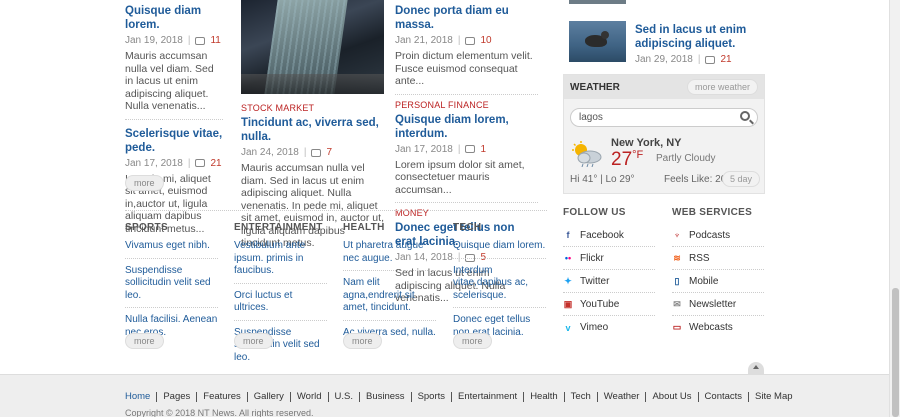  Describe the element at coordinates (711, 327) in the screenshot. I see `service-label: Webcasts` at that location.